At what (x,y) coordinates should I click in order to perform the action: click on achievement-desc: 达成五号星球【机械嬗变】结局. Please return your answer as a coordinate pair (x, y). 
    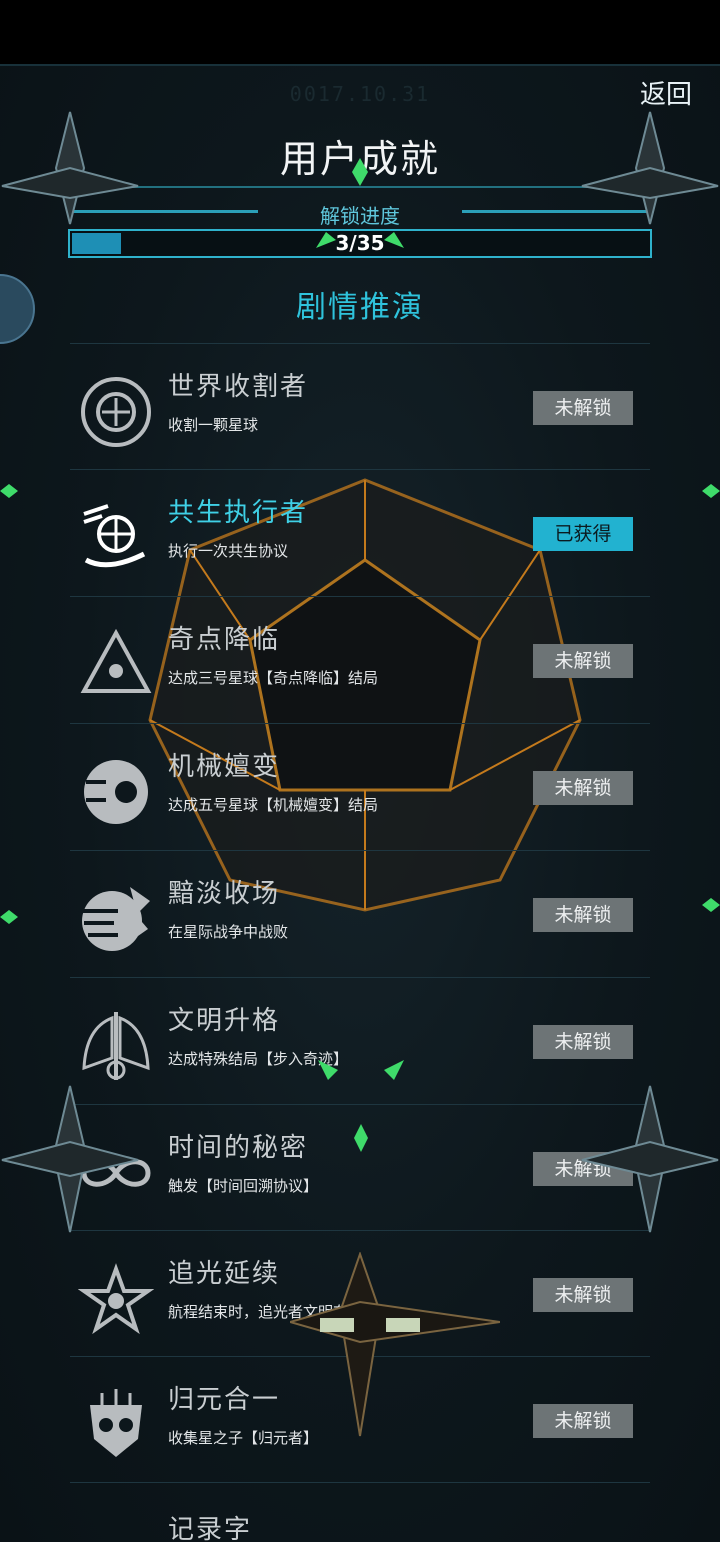
    Looking at the image, I should click on (273, 805).